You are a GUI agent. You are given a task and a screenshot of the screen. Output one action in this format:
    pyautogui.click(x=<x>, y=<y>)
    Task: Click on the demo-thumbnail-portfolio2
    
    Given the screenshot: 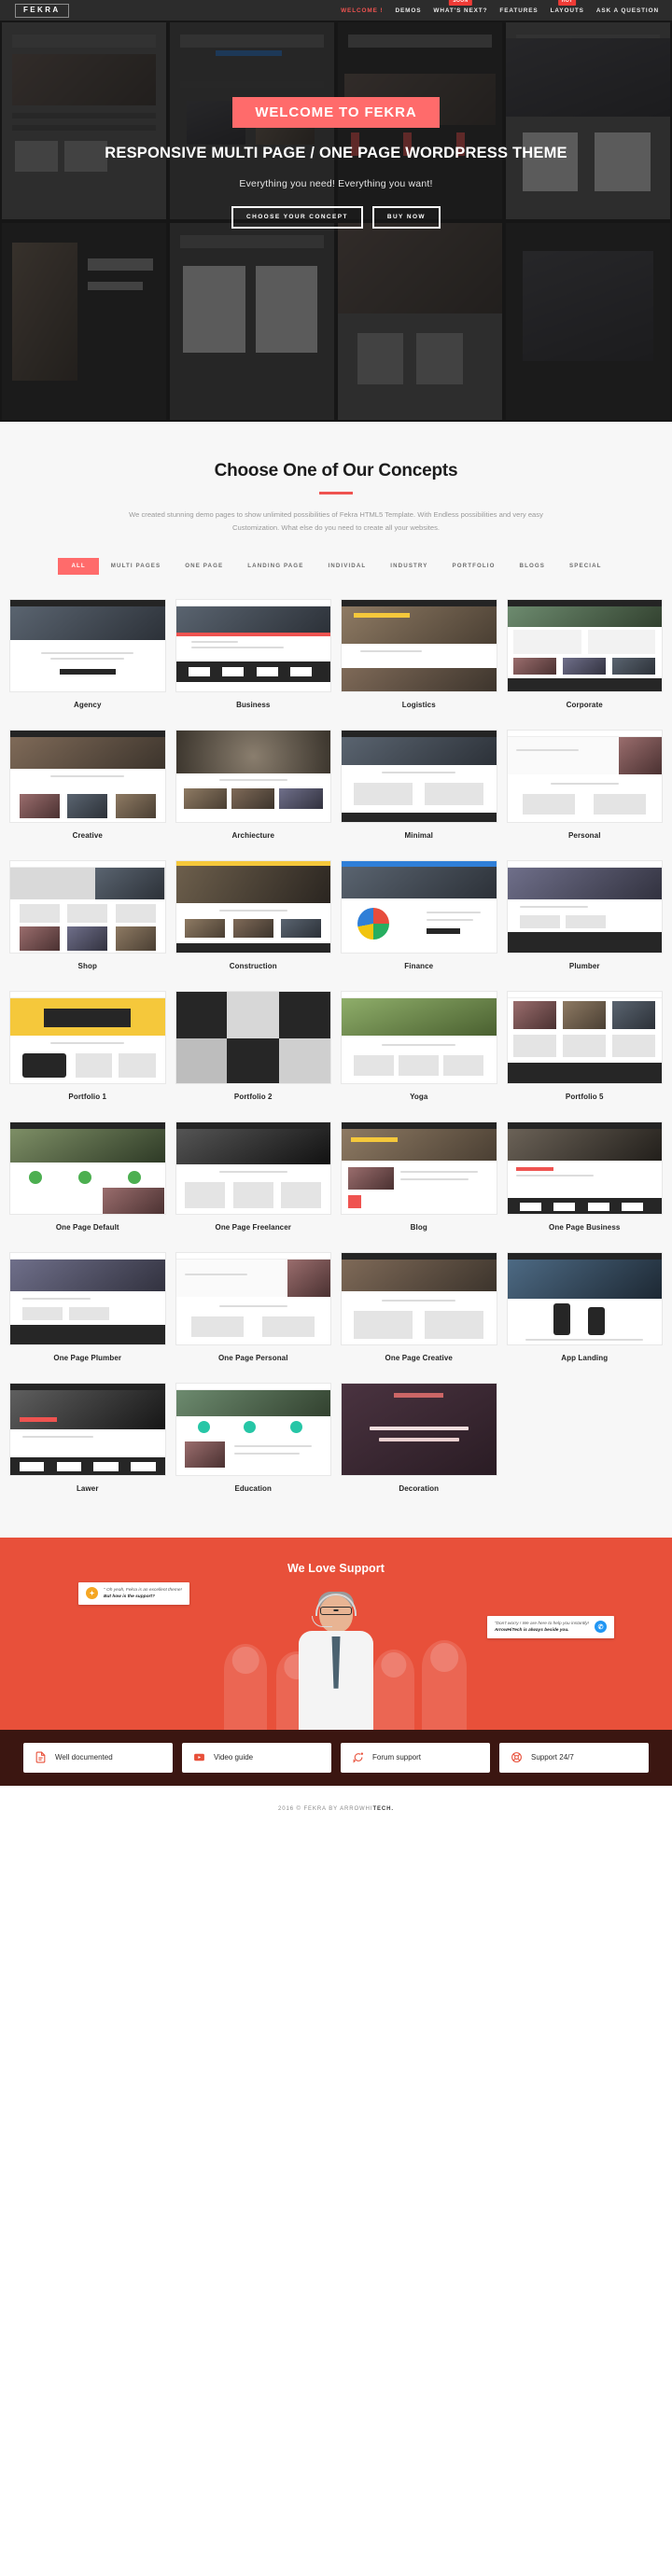 What is the action you would take?
    pyautogui.click(x=253, y=1037)
    